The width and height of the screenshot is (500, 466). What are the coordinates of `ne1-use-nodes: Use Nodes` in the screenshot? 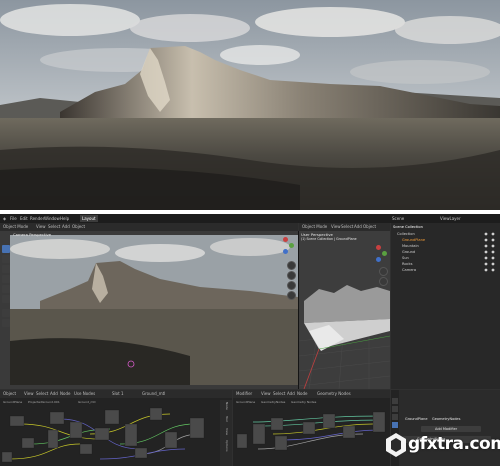 It's located at (84, 394).